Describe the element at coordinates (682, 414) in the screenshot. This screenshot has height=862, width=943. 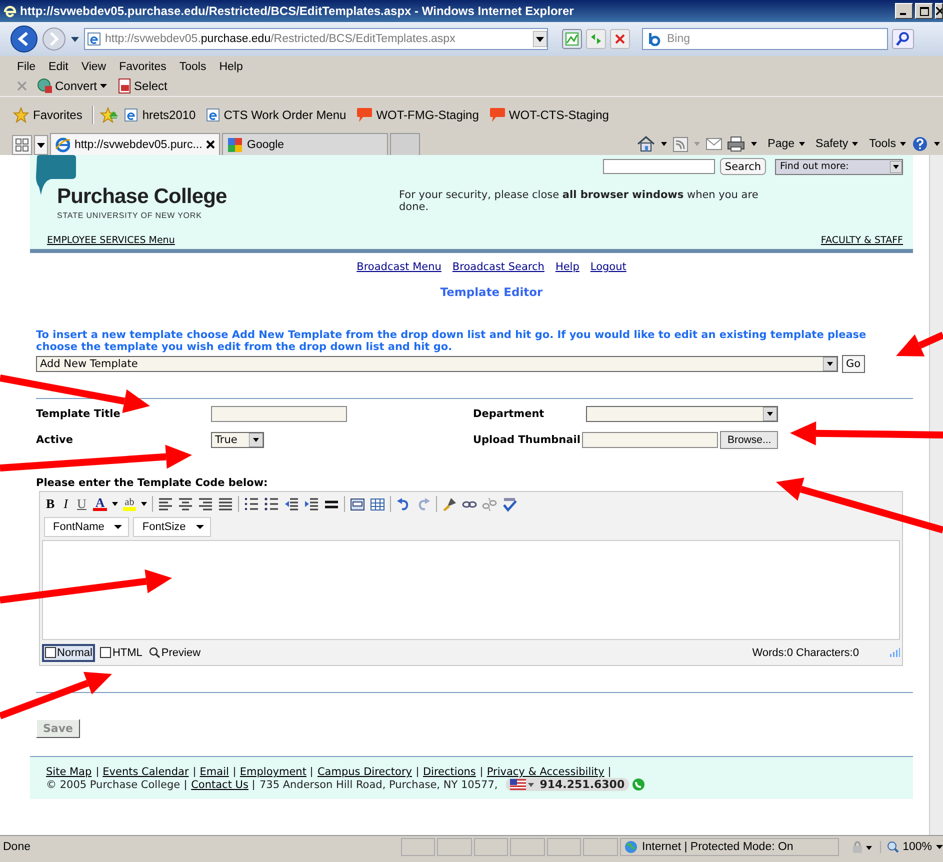
I see `department-select` at that location.